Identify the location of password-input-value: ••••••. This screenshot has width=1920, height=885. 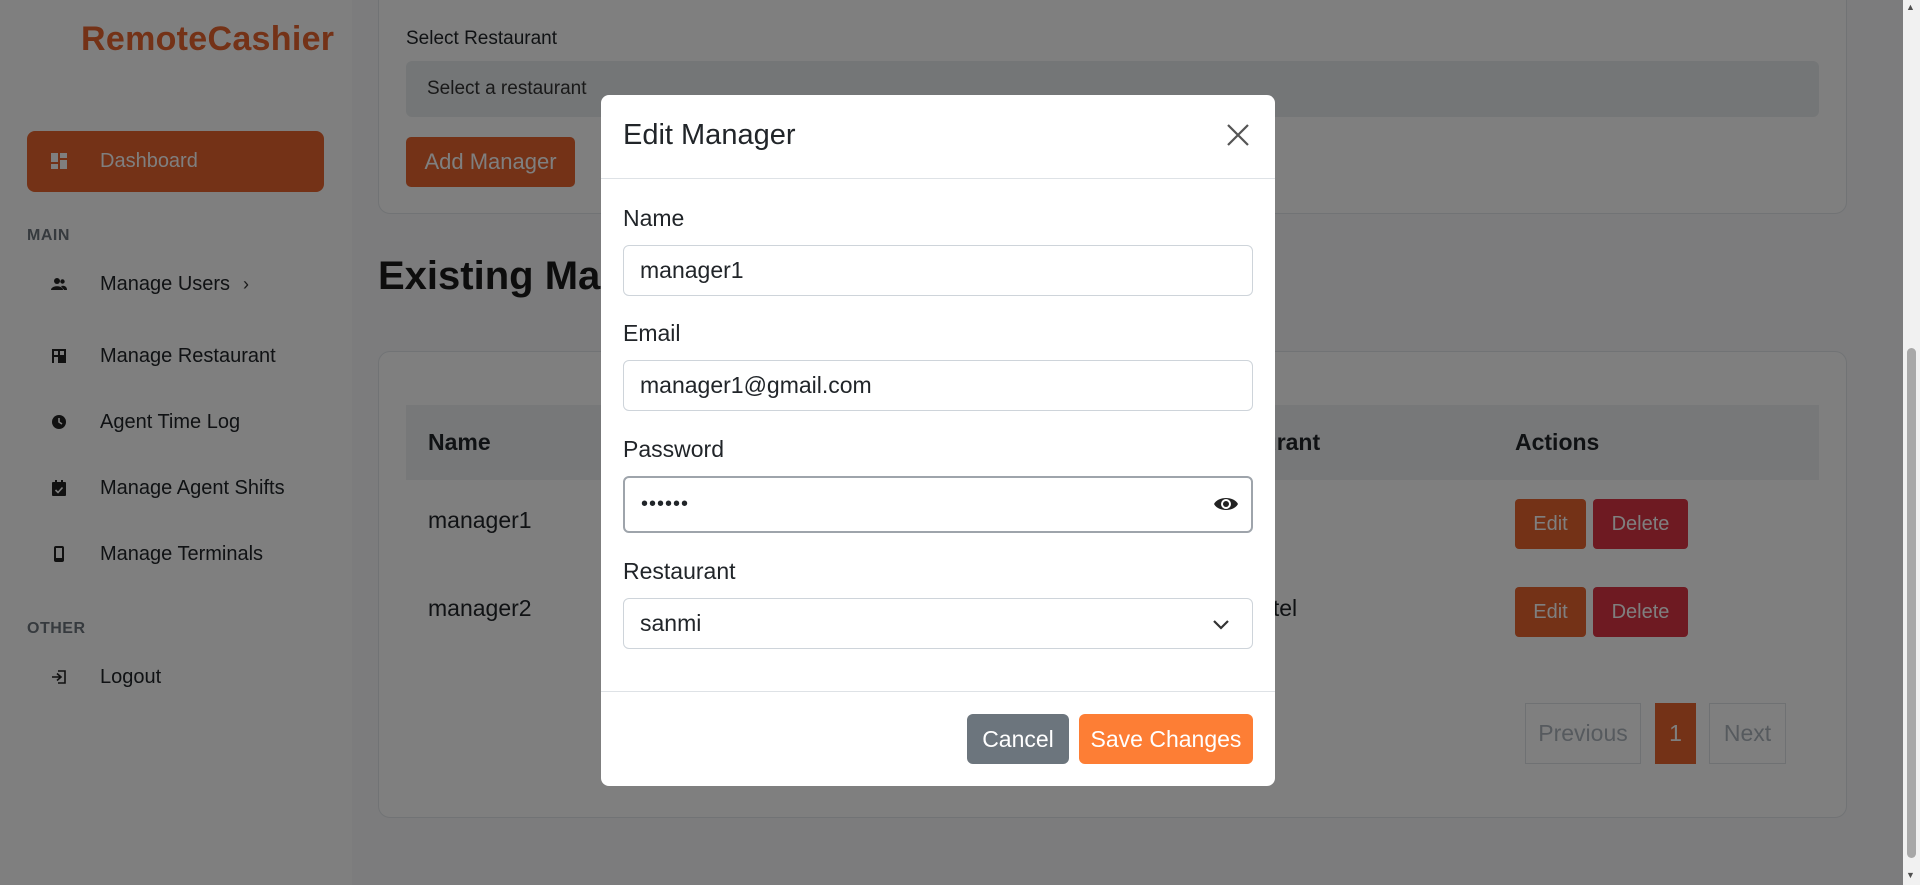
(665, 504).